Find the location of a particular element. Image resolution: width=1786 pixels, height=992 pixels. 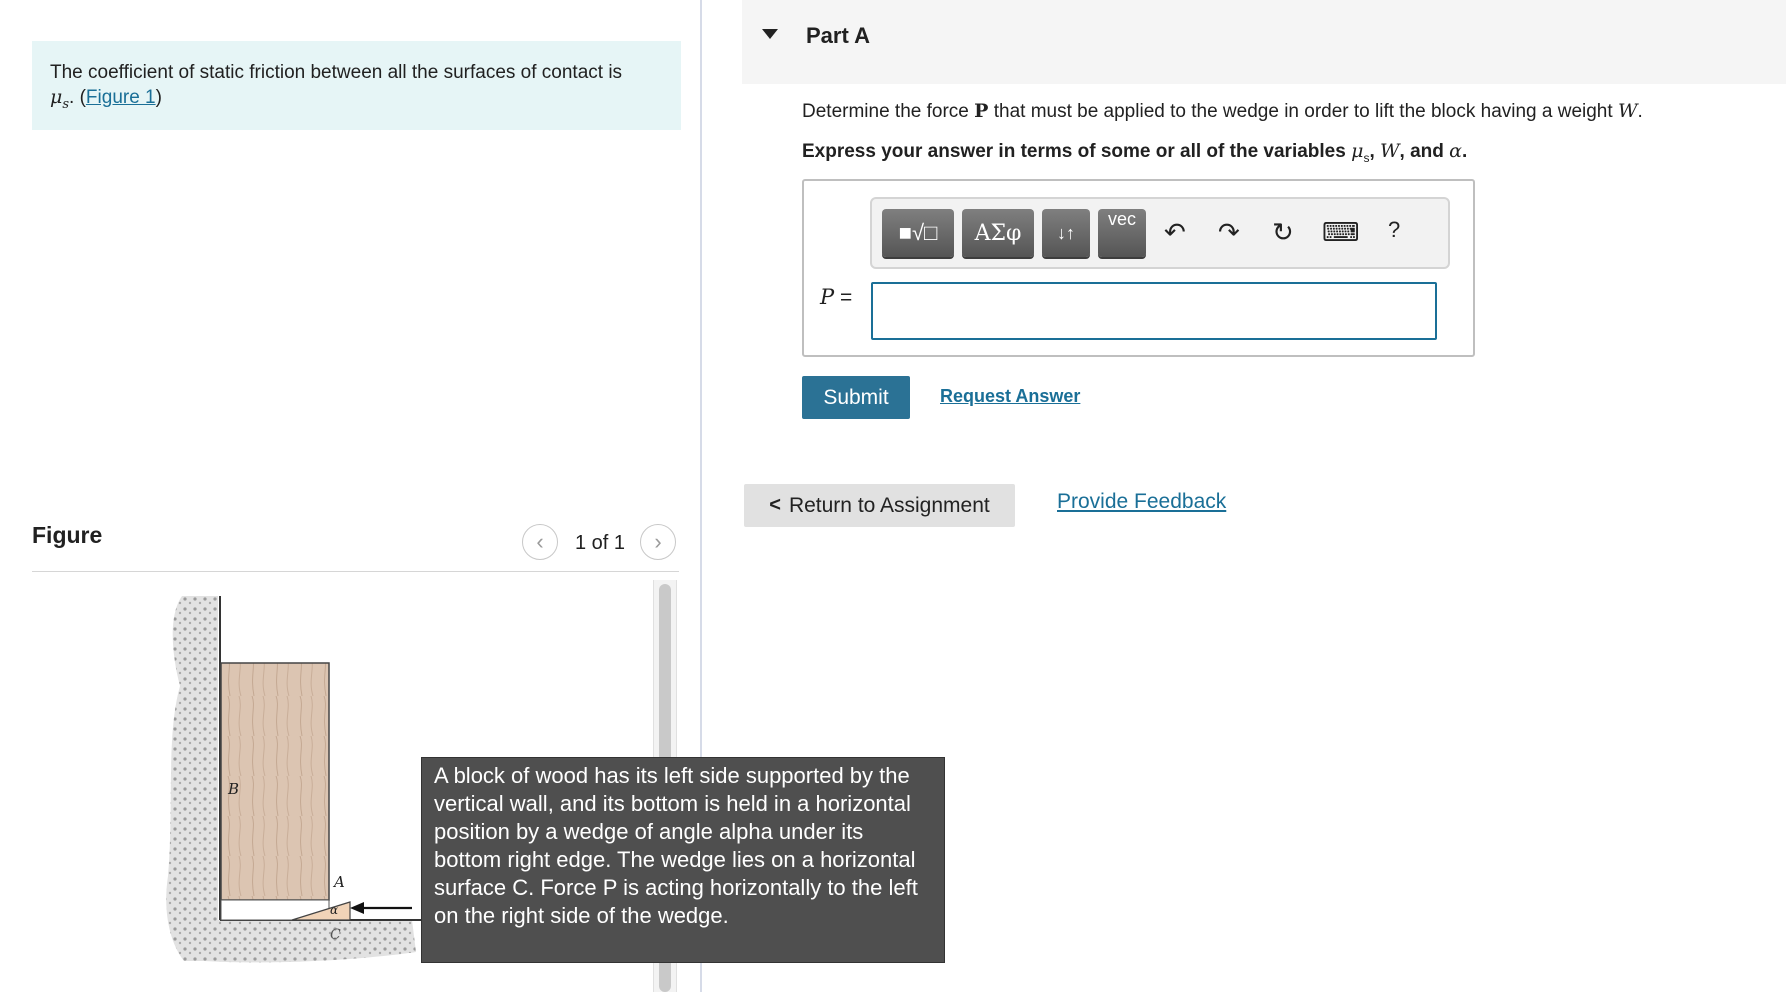

help-icon: ? is located at coordinates (1394, 230).